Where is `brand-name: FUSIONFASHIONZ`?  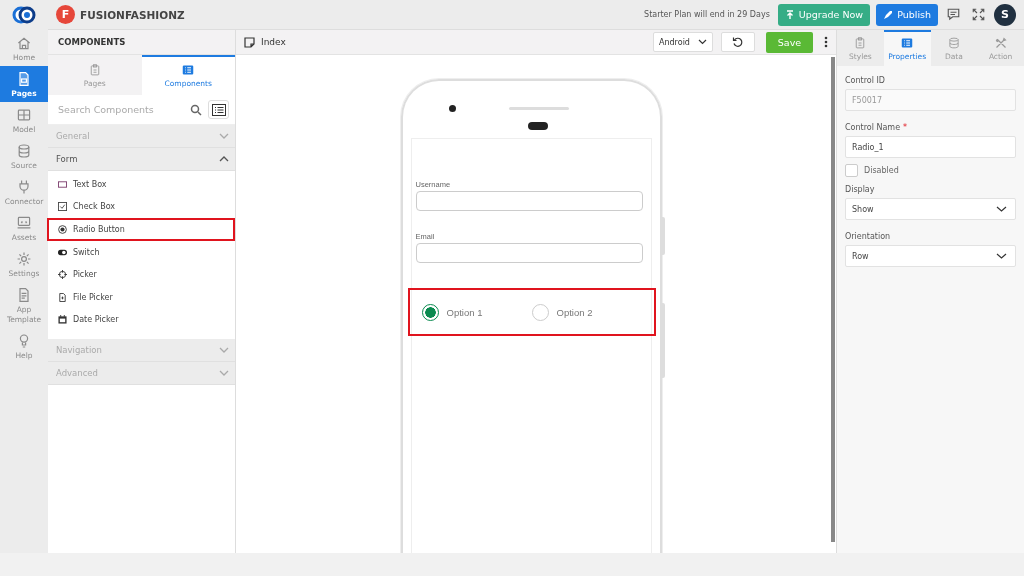
brand-name: FUSIONFASHIONZ is located at coordinates (132, 14).